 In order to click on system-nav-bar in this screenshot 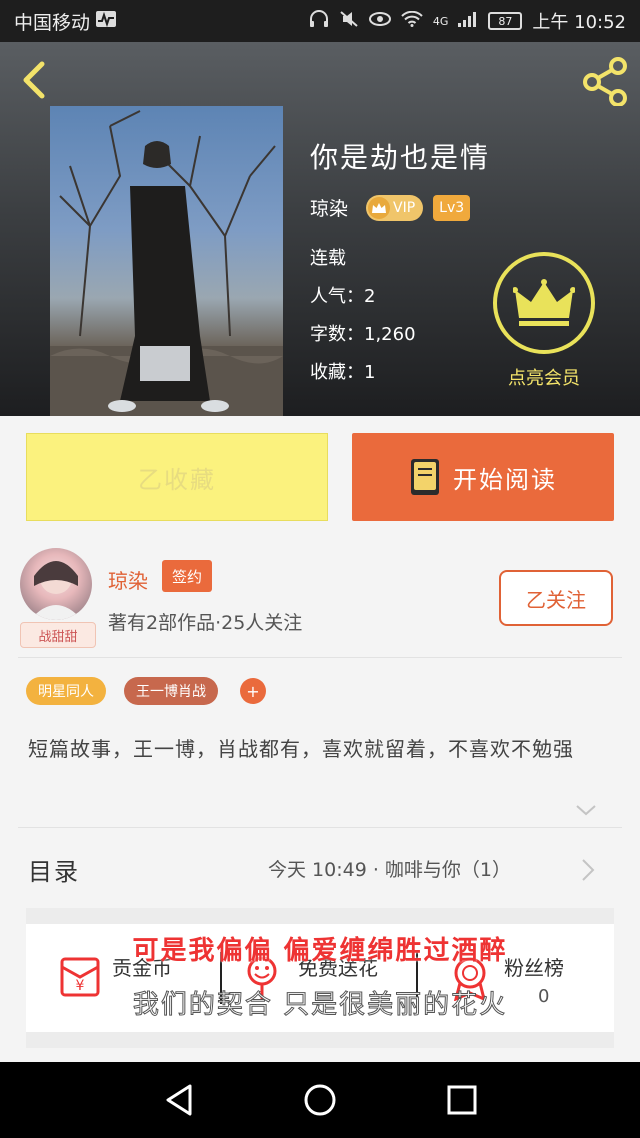, I will do `click(320, 1100)`.